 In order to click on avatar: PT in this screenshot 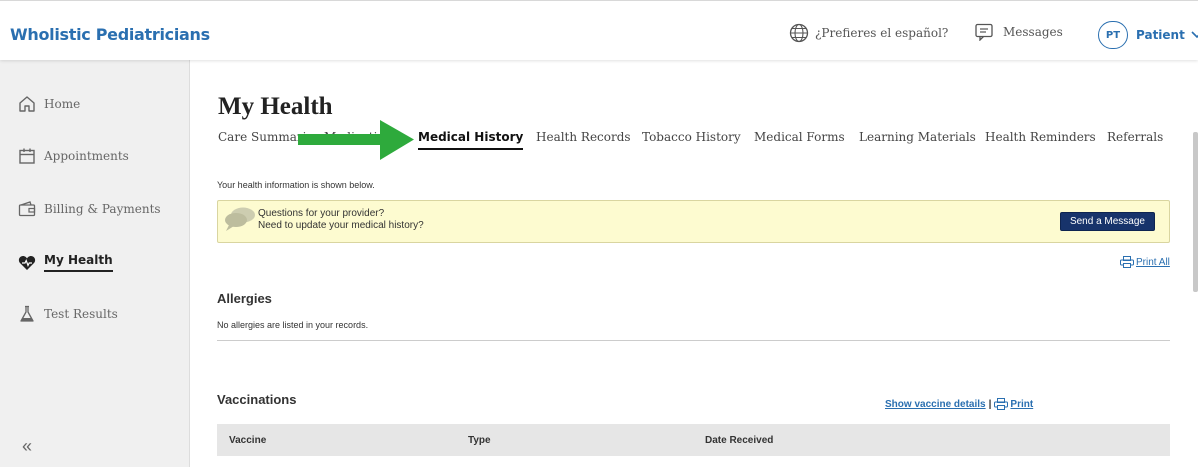, I will do `click(1113, 35)`.